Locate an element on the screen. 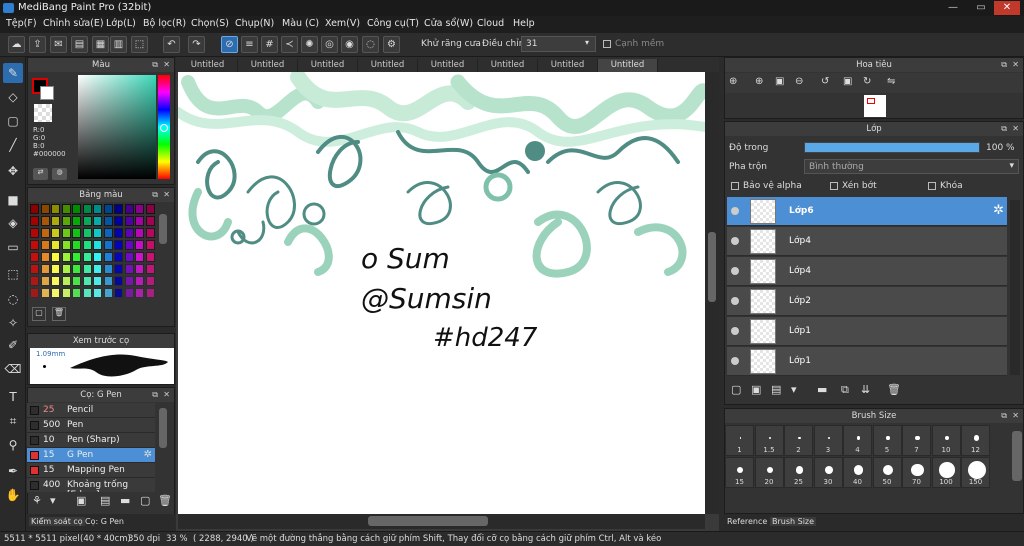 The image size is (1024, 546). tab-doc-2: Untitled is located at coordinates (268, 65).